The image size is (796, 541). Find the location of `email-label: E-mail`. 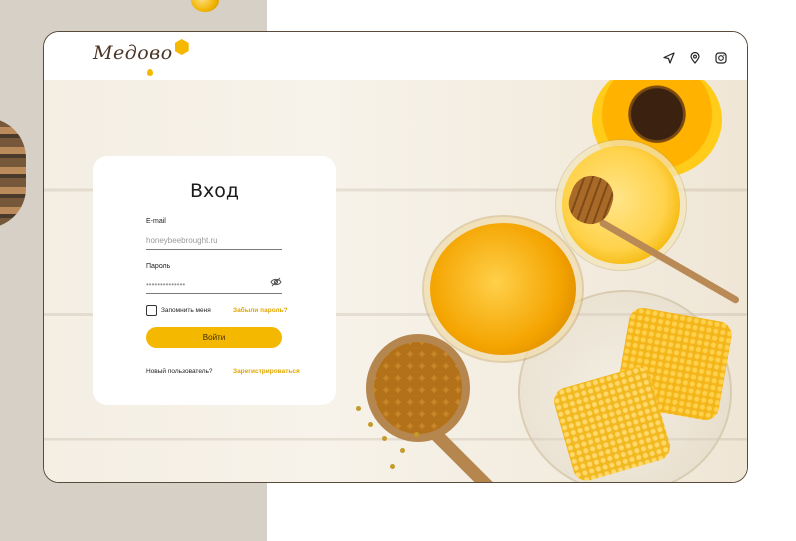

email-label: E-mail is located at coordinates (156, 221).